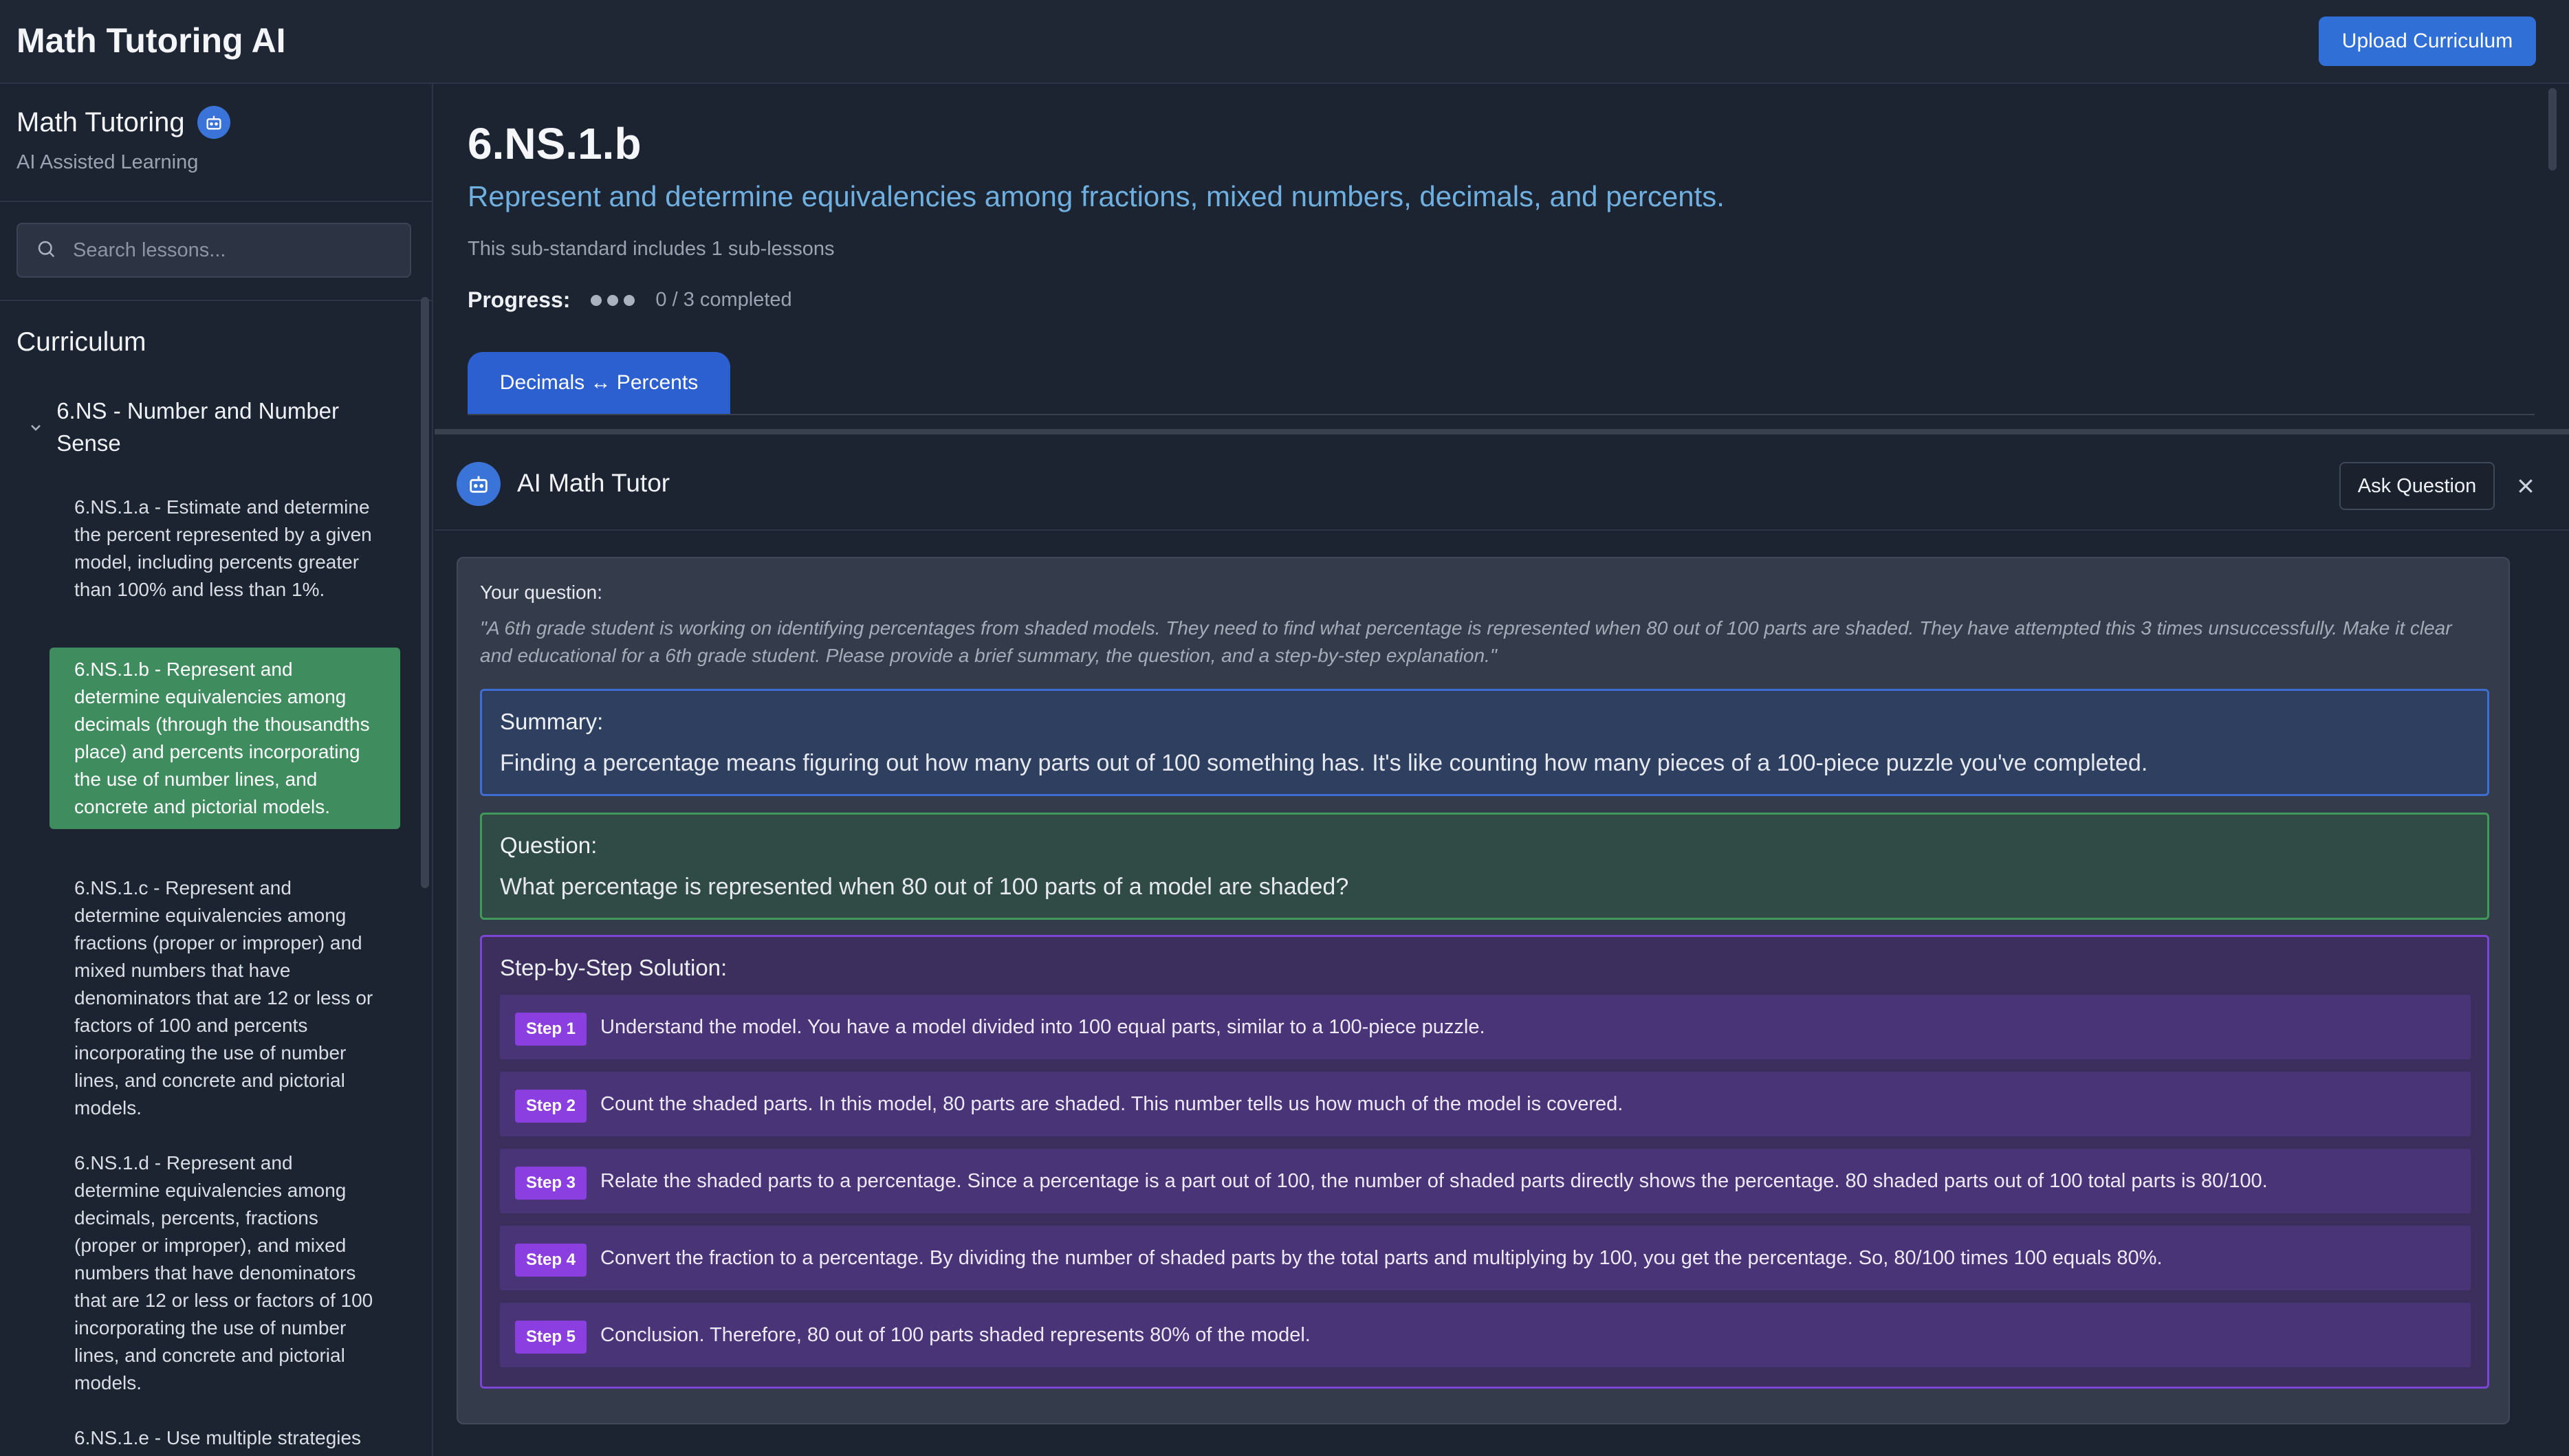  I want to click on section-6ns: 6.NS - Number and Number Sense, so click(206, 427).